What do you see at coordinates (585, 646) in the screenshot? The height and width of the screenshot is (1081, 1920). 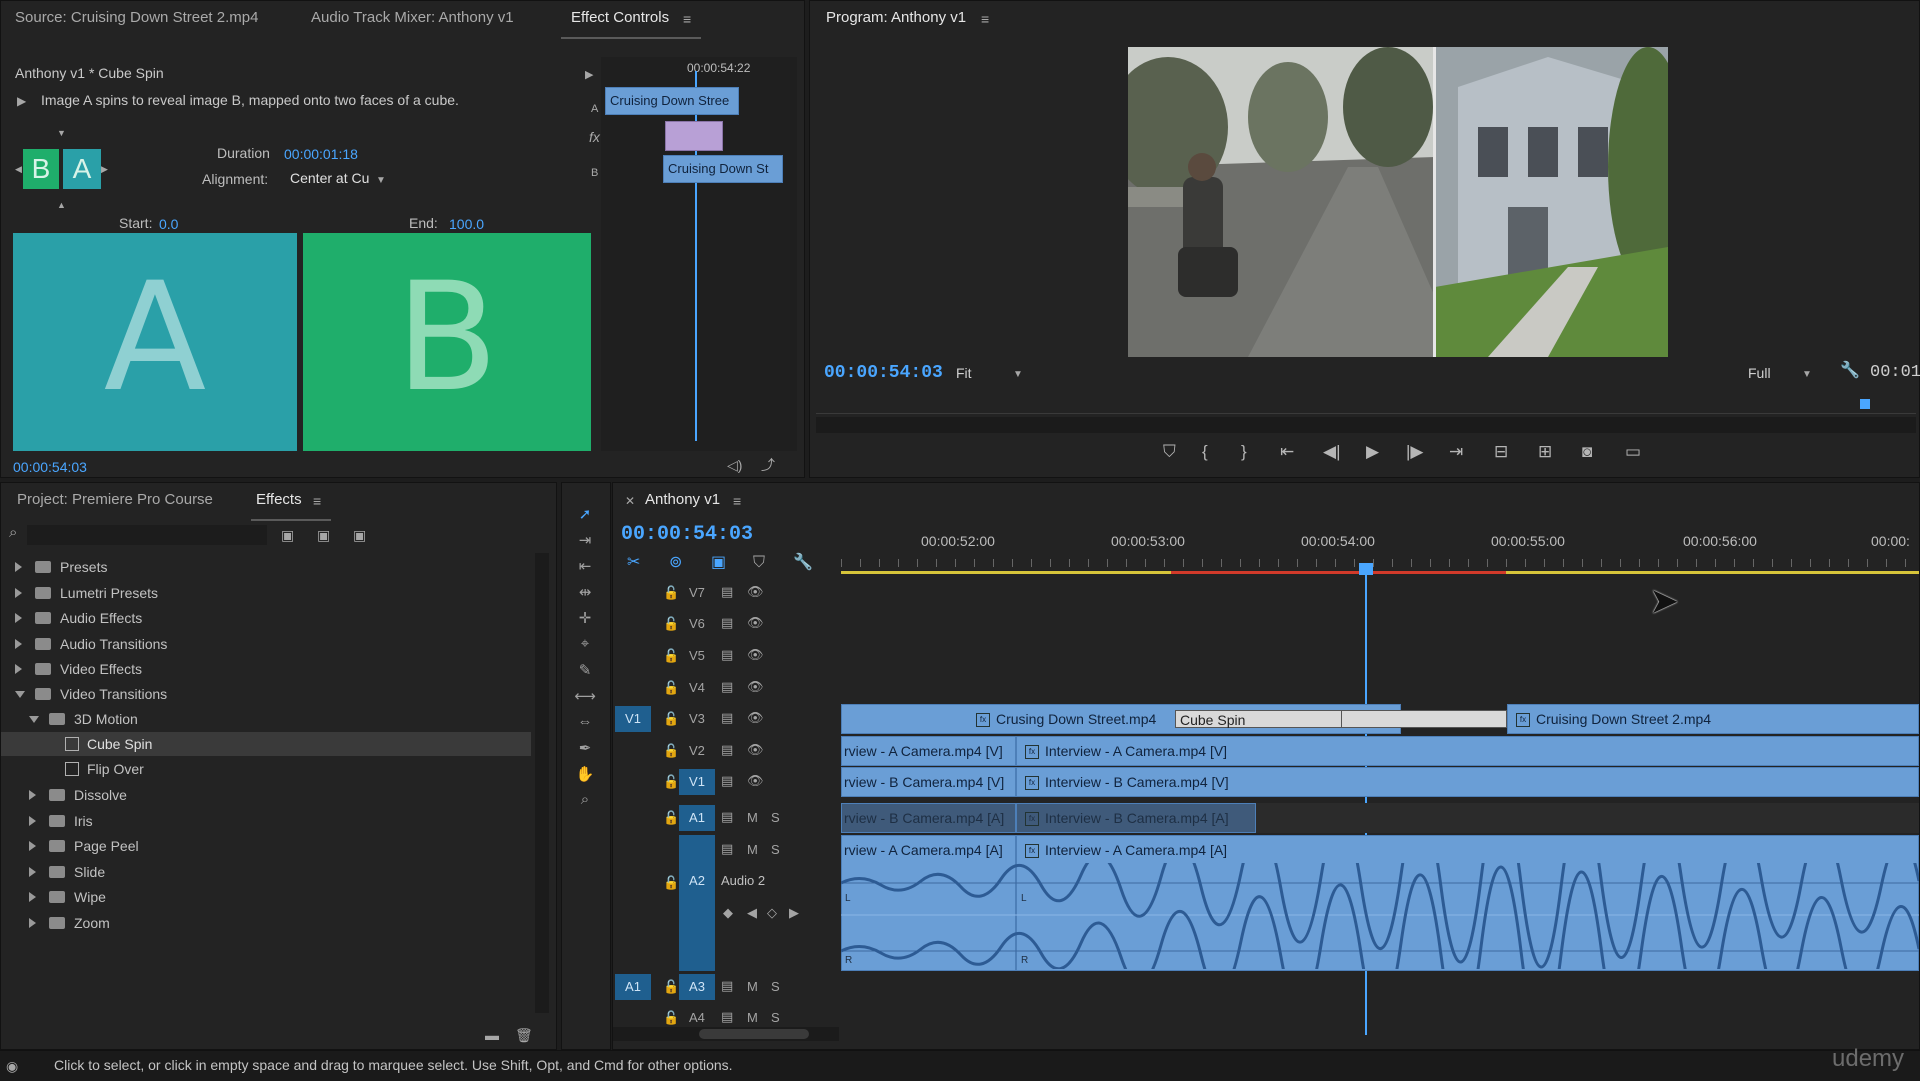 I see `razor-tool-icon: ⌖` at bounding box center [585, 646].